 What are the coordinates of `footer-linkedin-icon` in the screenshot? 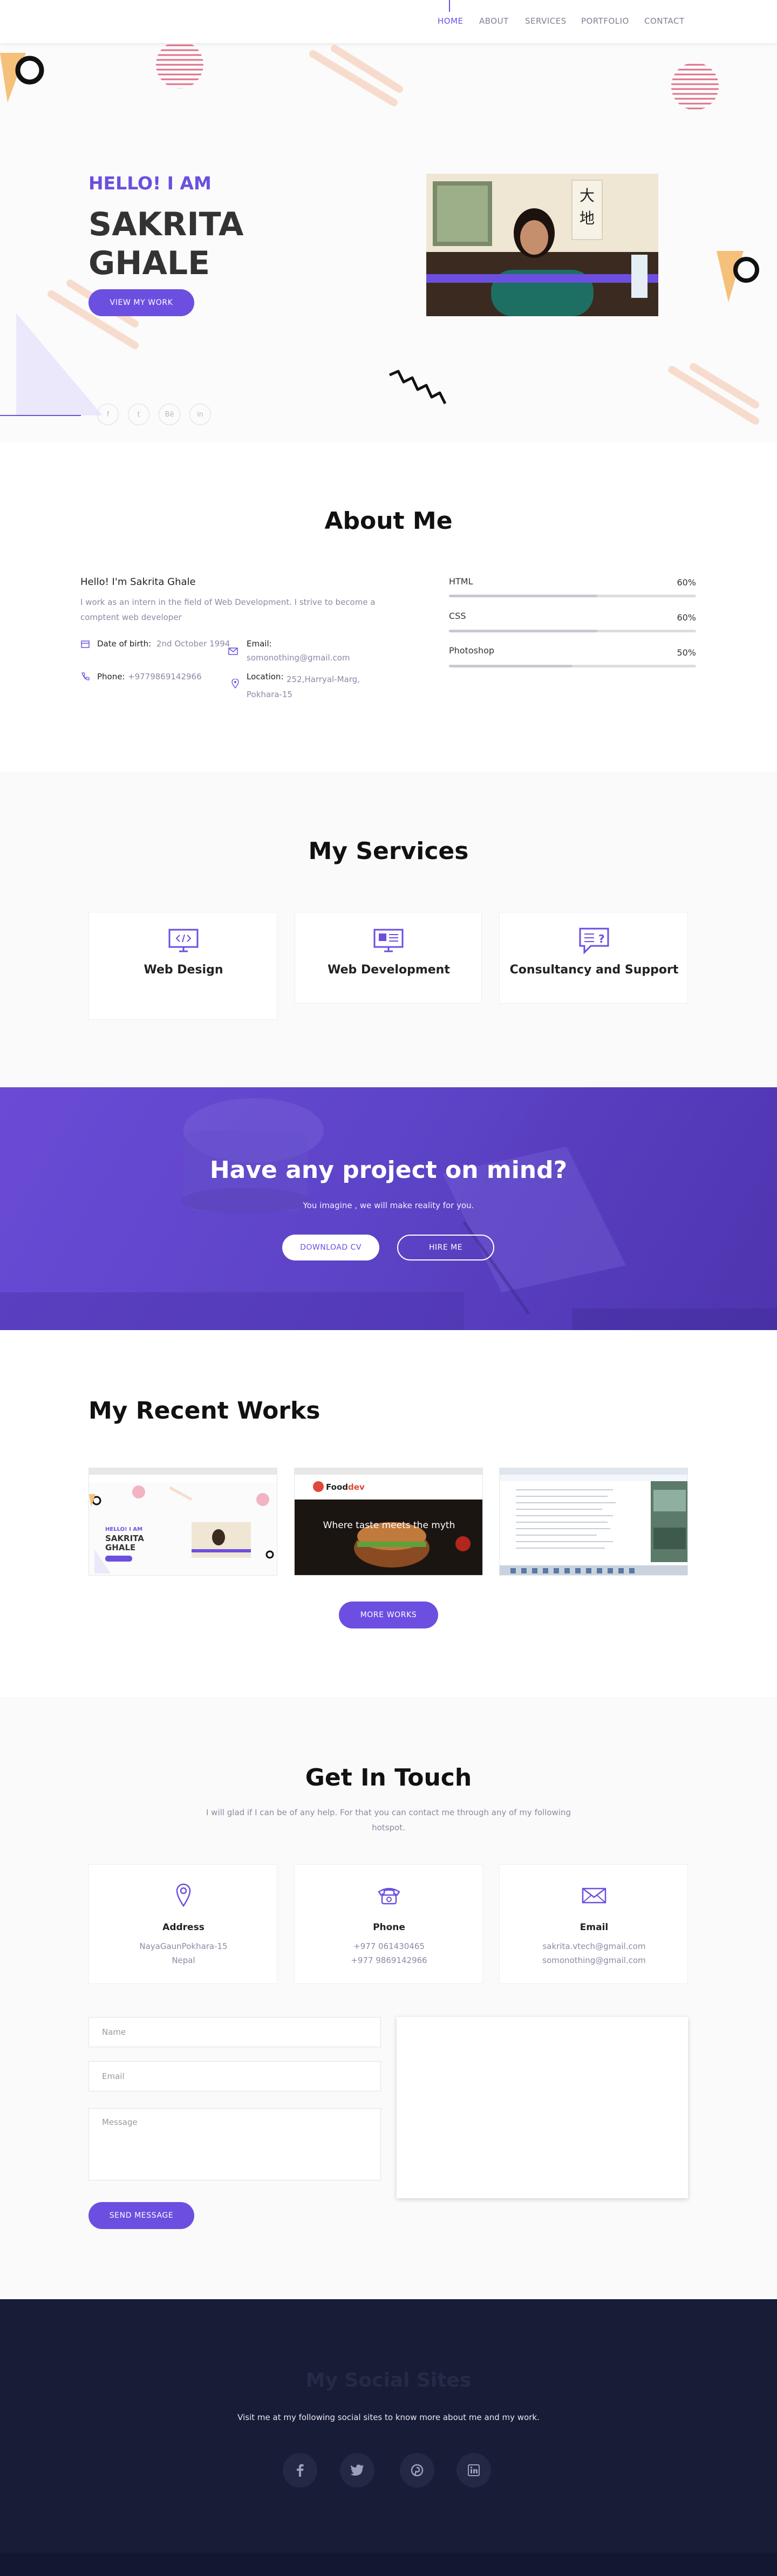 It's located at (473, 2470).